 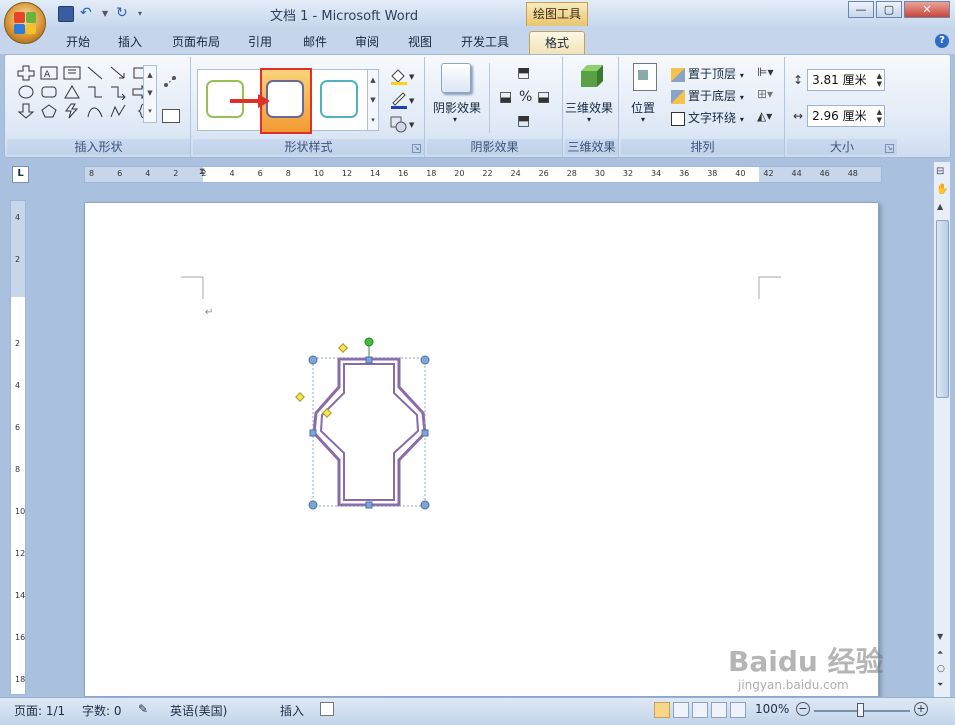 What do you see at coordinates (643, 119) in the screenshot?
I see `position-dropdown-icon: ▾` at bounding box center [643, 119].